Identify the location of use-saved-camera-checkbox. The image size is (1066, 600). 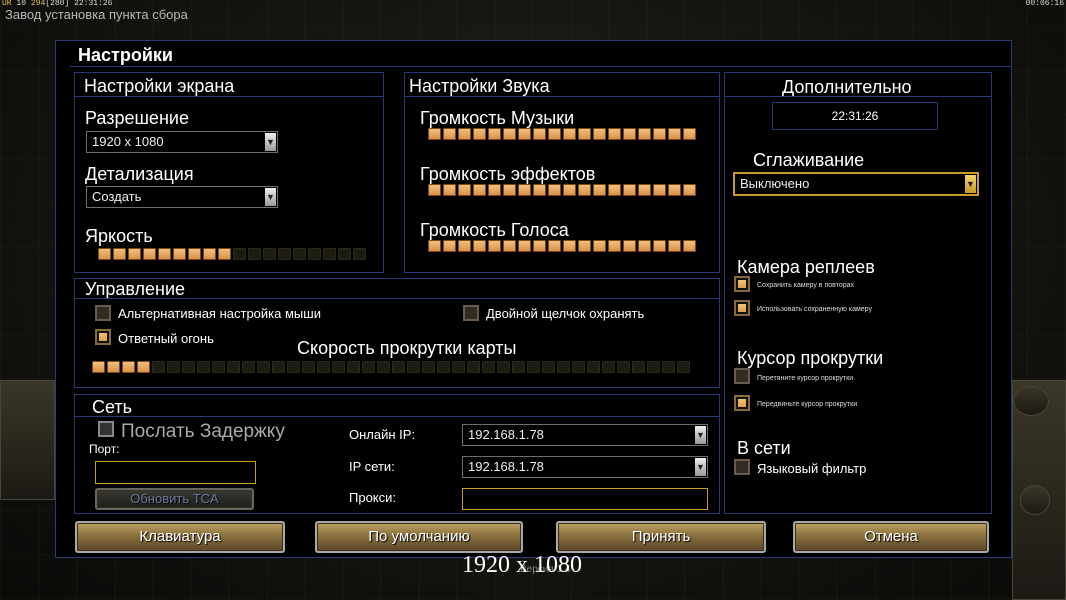
(742, 308).